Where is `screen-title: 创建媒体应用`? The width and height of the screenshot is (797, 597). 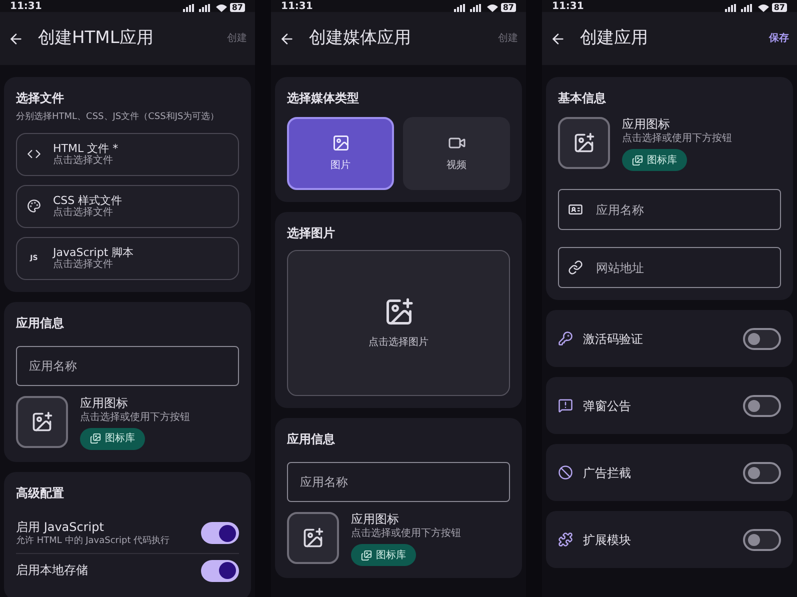 screen-title: 创建媒体应用 is located at coordinates (360, 38).